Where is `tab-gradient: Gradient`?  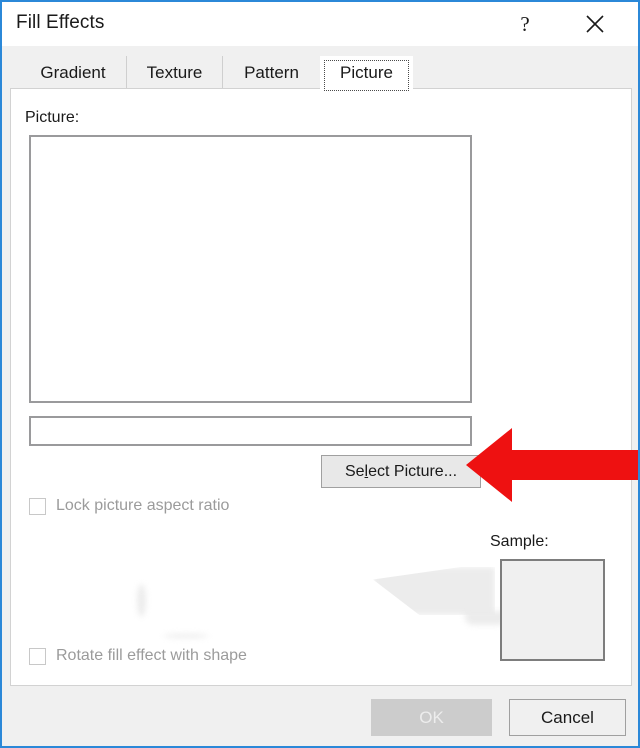
tab-gradient: Gradient is located at coordinates (73, 74).